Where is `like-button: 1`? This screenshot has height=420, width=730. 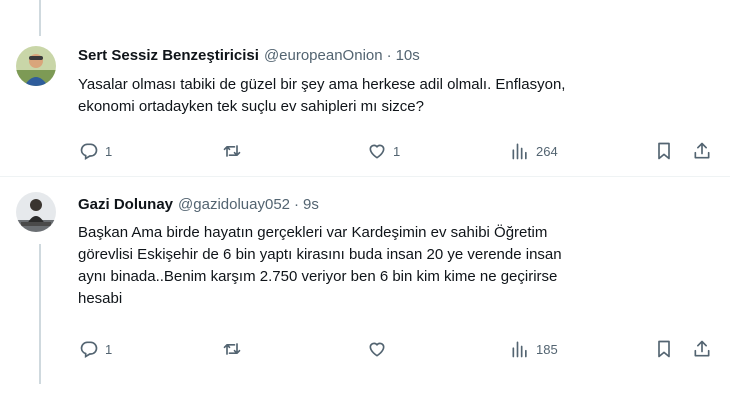
like-button: 1 is located at coordinates (383, 151).